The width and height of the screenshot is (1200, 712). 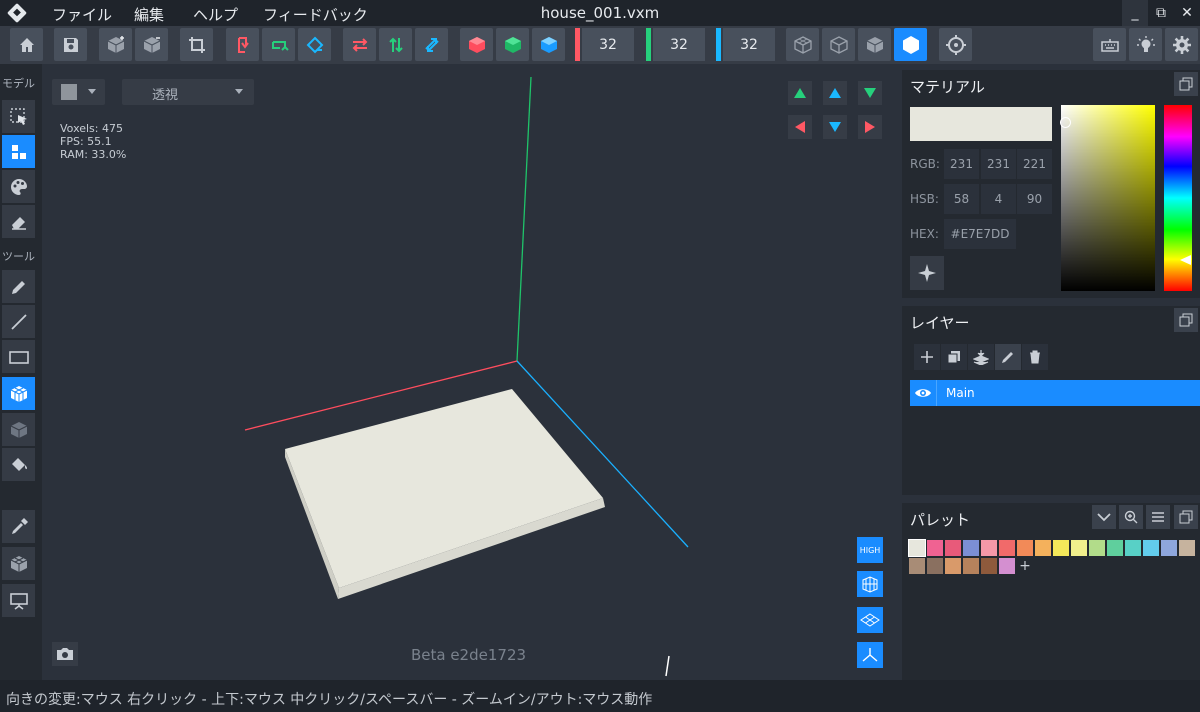 I want to click on rgb-b-field: 221, so click(x=1034, y=164).